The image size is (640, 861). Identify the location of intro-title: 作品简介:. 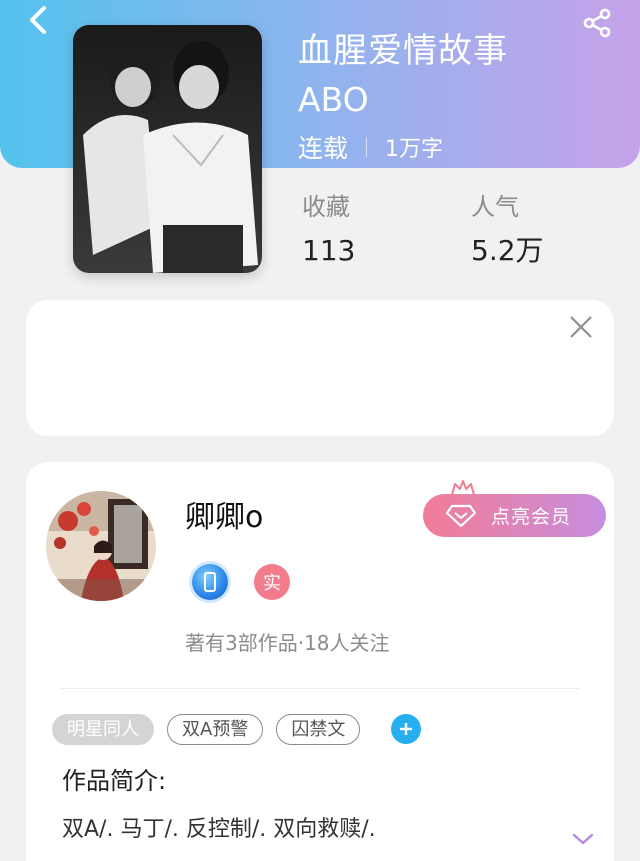
(114, 781).